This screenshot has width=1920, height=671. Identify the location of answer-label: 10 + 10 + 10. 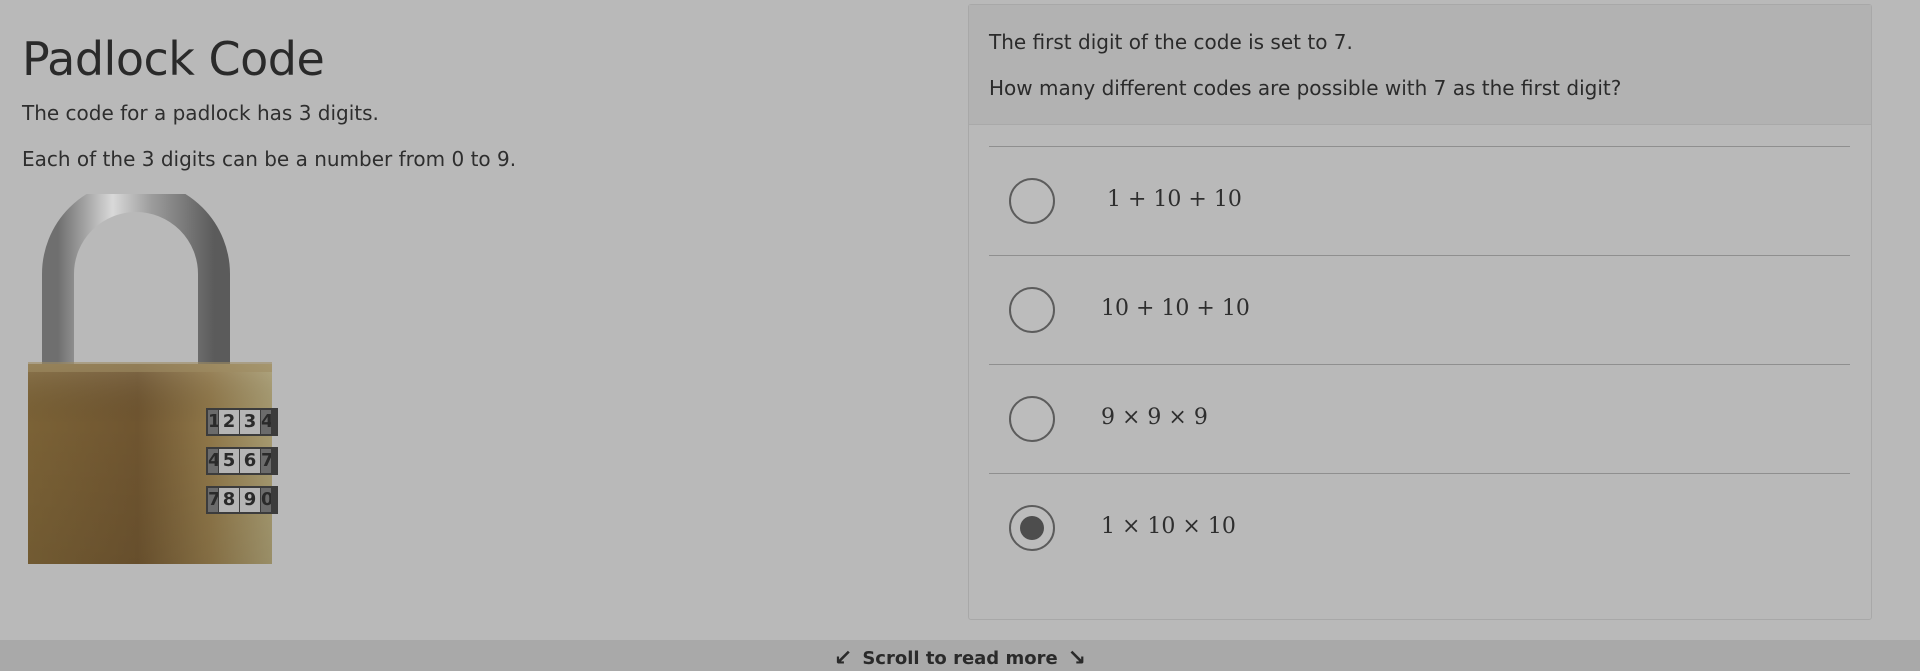
(1175, 308).